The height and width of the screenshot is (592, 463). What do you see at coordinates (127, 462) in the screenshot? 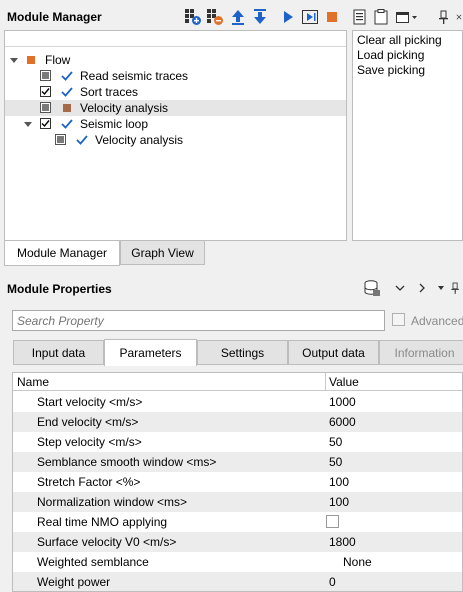
I see `property-name: Semblance smooth window <ms>` at bounding box center [127, 462].